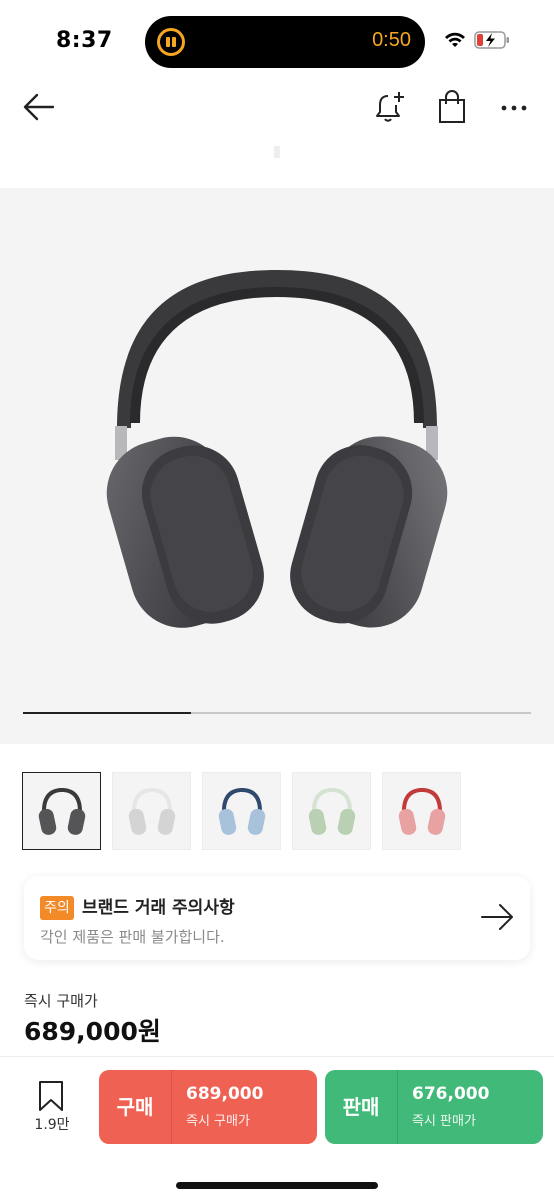  I want to click on battery-icon, so click(491, 40).